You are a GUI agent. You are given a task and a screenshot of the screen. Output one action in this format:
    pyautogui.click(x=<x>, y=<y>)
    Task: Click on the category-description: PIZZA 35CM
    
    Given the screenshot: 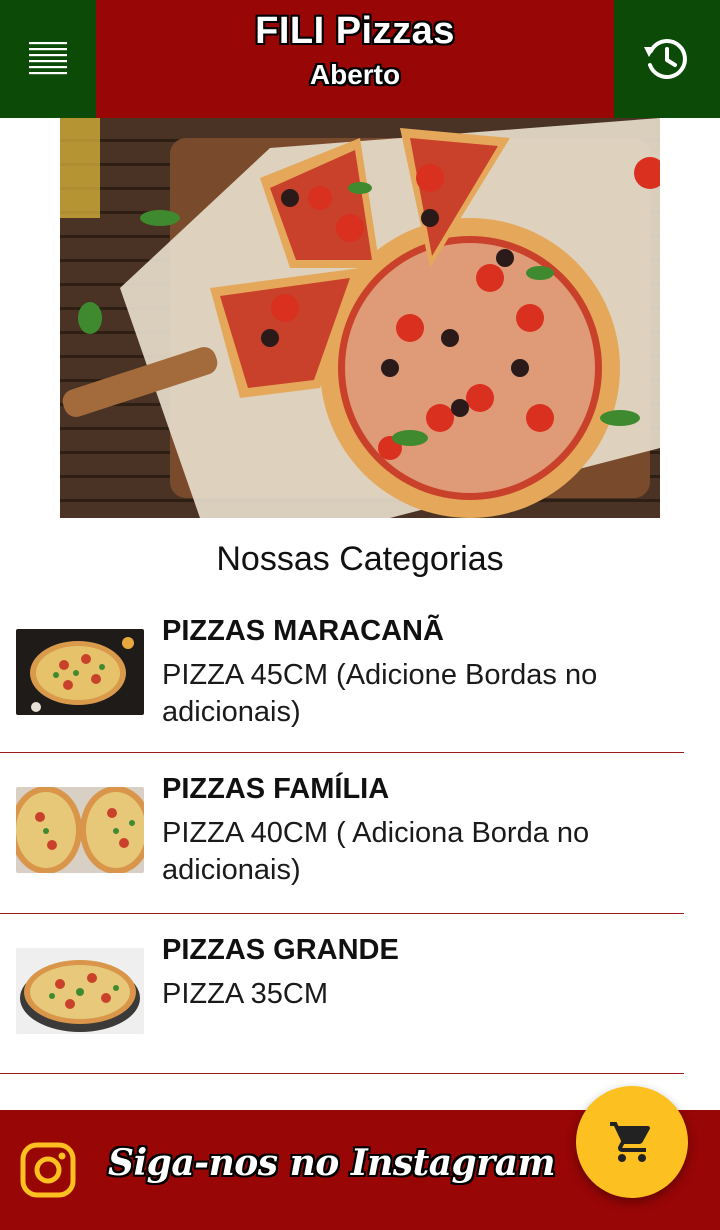 What is the action you would take?
    pyautogui.click(x=245, y=994)
    